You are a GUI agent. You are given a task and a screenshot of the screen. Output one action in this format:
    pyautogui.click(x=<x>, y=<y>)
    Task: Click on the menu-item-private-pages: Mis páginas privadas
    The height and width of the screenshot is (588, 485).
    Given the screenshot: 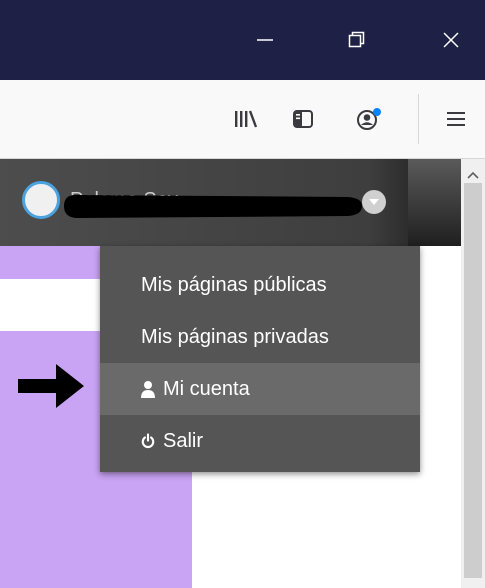 What is the action you would take?
    pyautogui.click(x=260, y=337)
    